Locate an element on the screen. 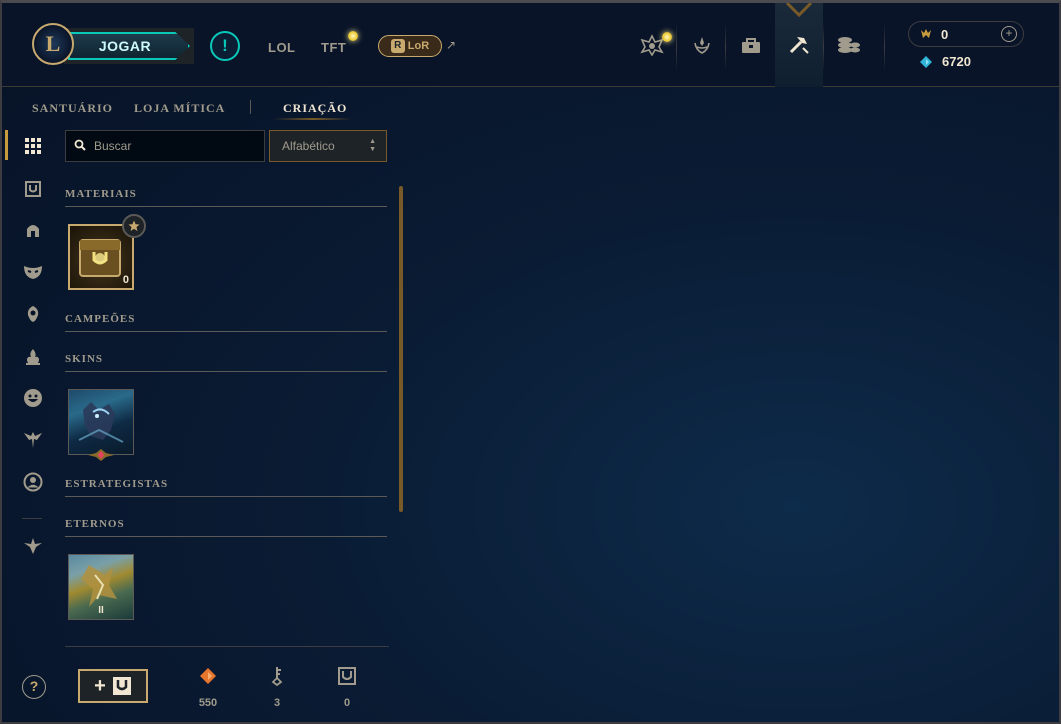  loot-item-skin-shard is located at coordinates (101, 422).